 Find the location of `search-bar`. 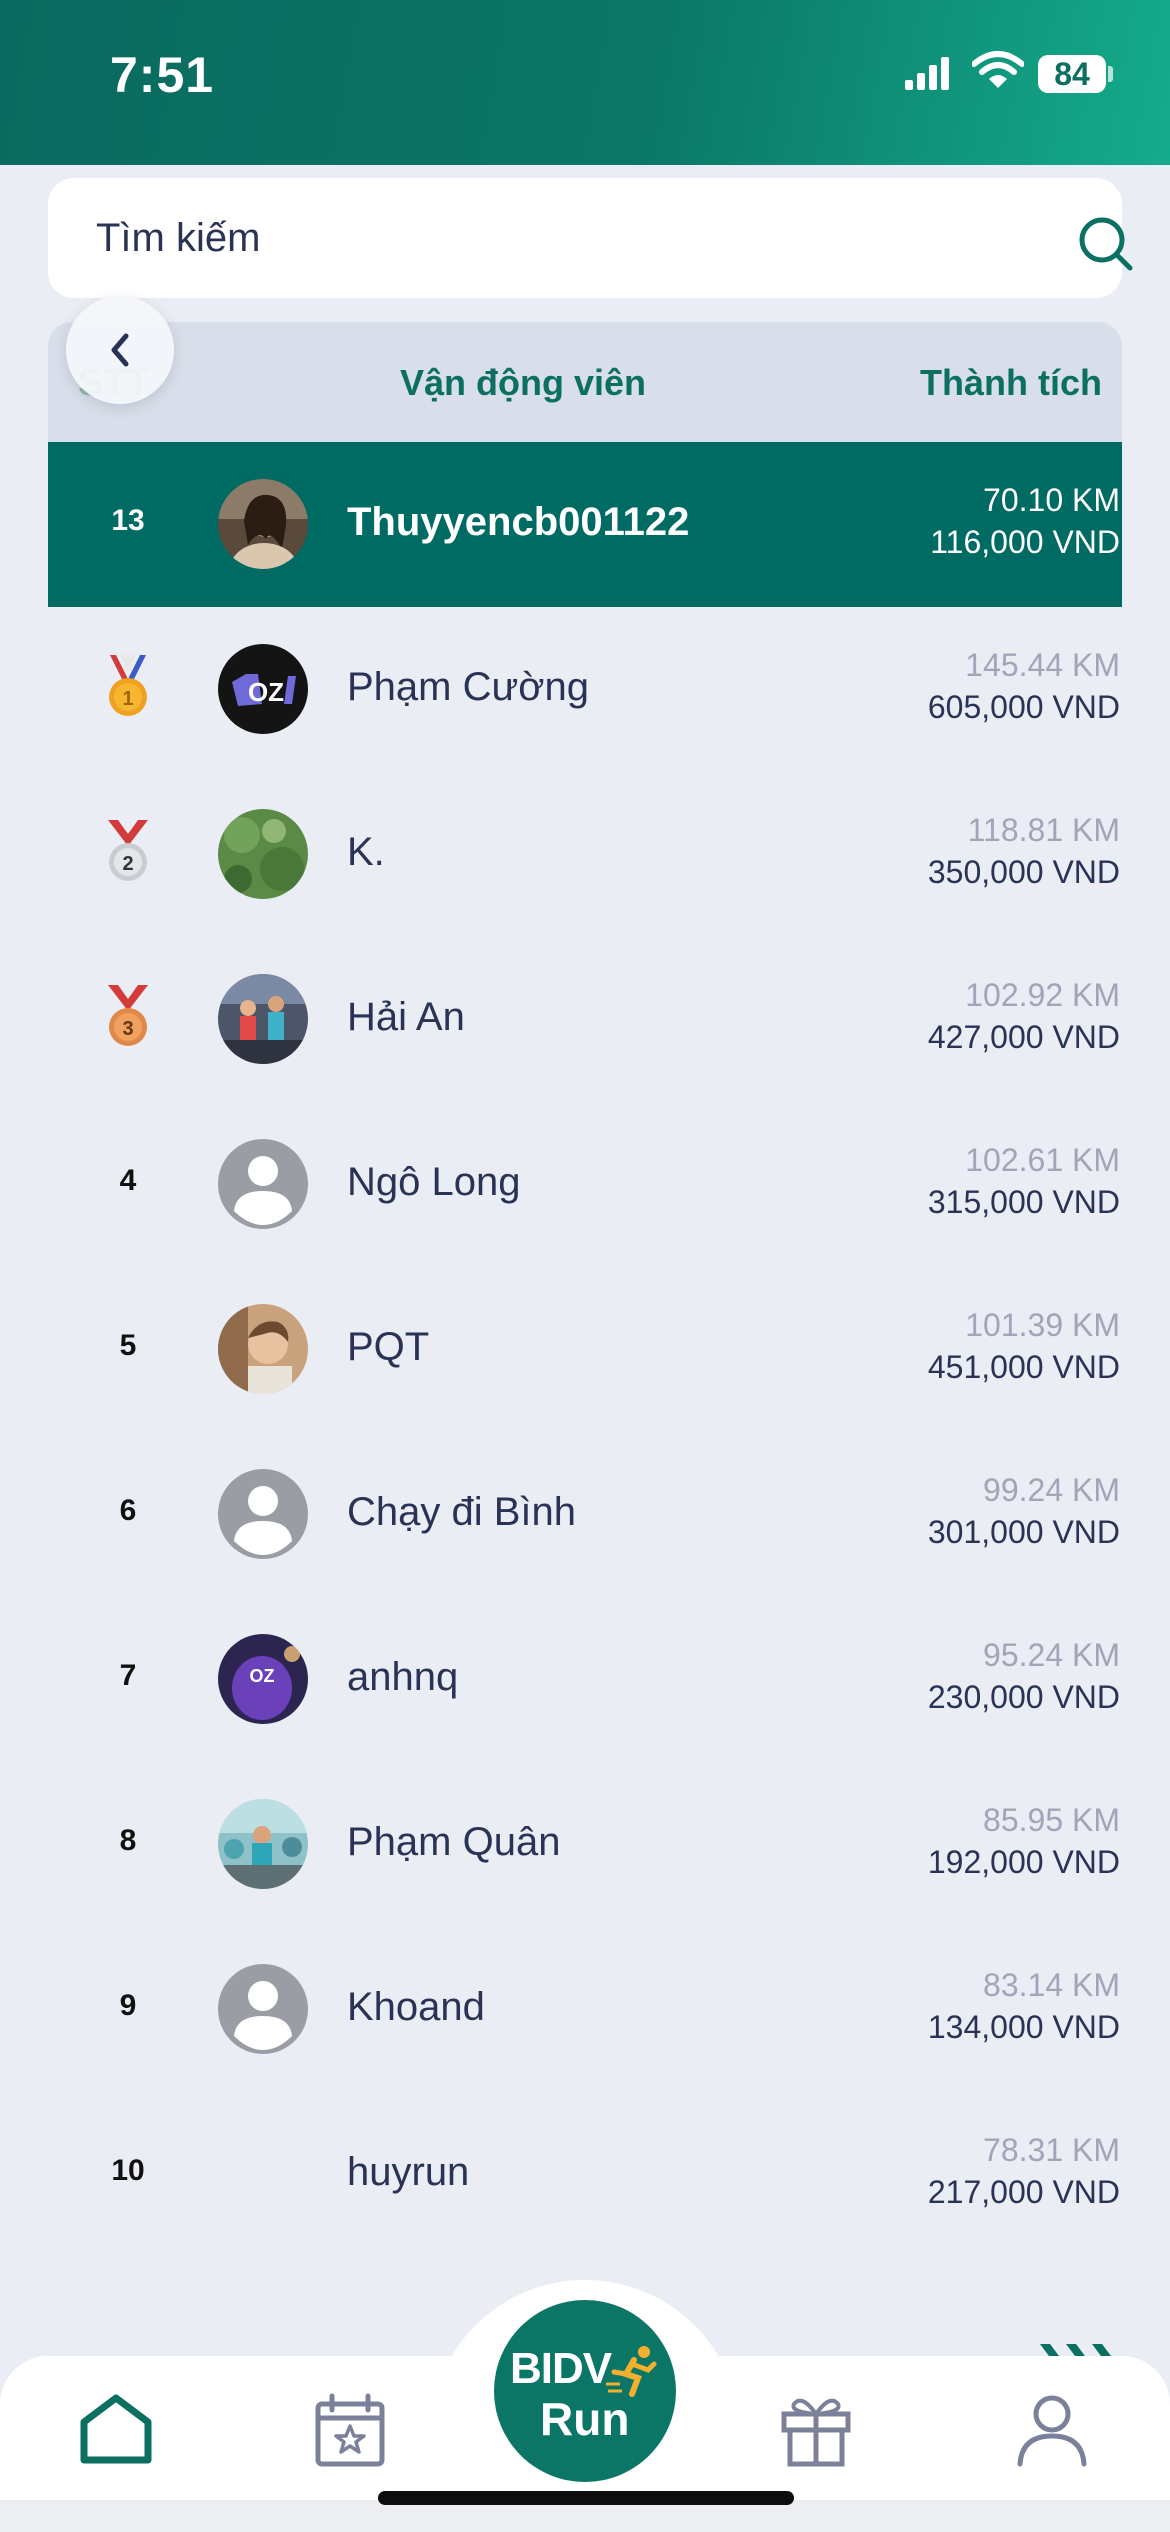

search-bar is located at coordinates (590, 238).